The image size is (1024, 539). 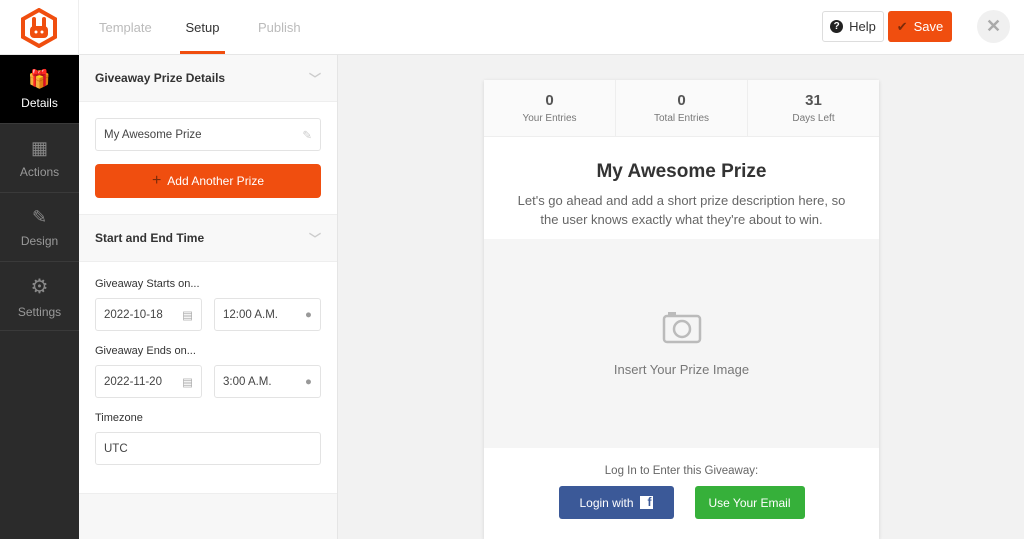 What do you see at coordinates (837, 26) in the screenshot?
I see `question-circle-icon: ?` at bounding box center [837, 26].